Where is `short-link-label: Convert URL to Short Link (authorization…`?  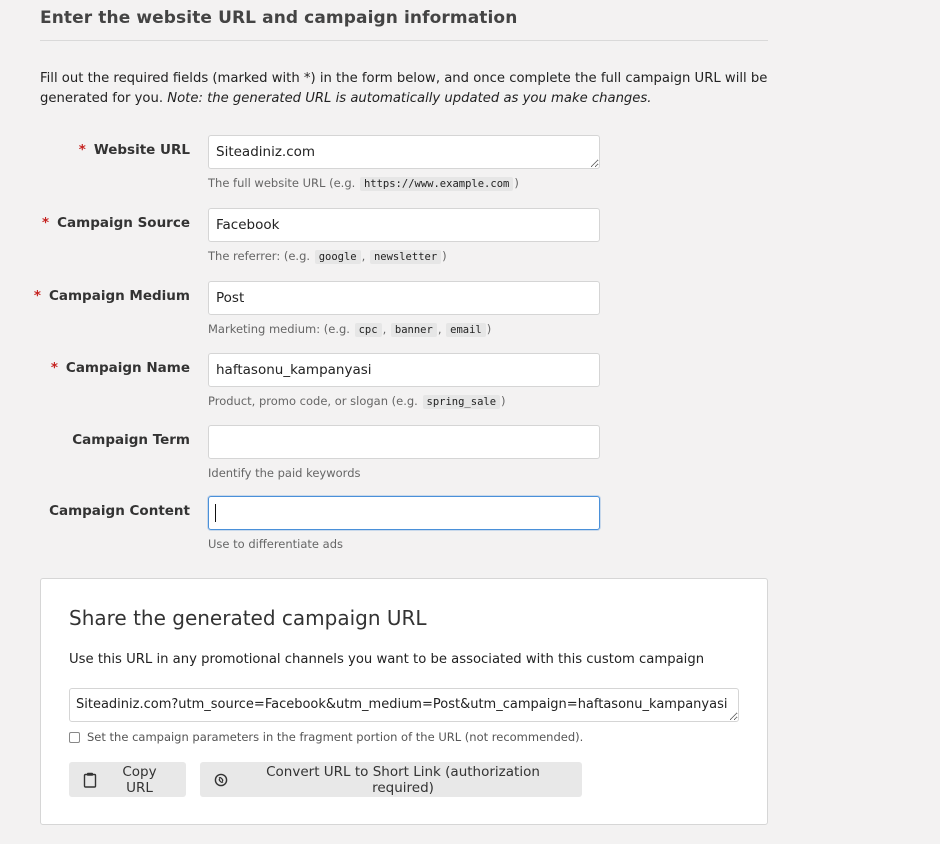 short-link-label: Convert URL to Short Link (authorization… is located at coordinates (403, 779).